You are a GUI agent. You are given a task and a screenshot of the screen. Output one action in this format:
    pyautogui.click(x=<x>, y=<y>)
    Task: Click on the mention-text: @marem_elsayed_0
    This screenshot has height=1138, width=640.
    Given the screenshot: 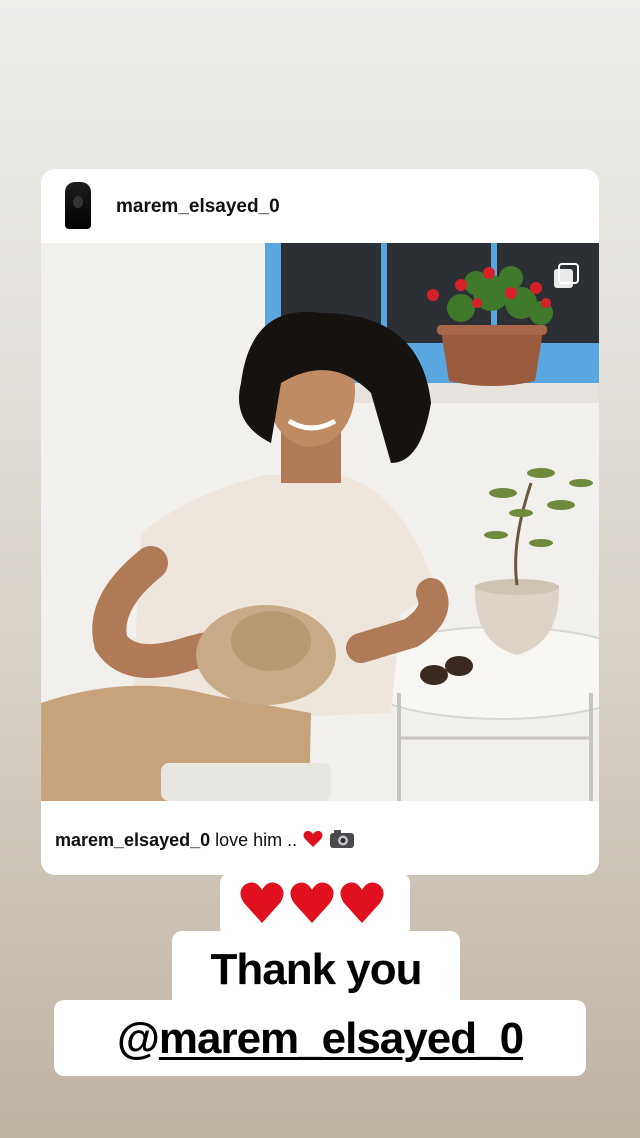 What is the action you would take?
    pyautogui.click(x=320, y=1039)
    